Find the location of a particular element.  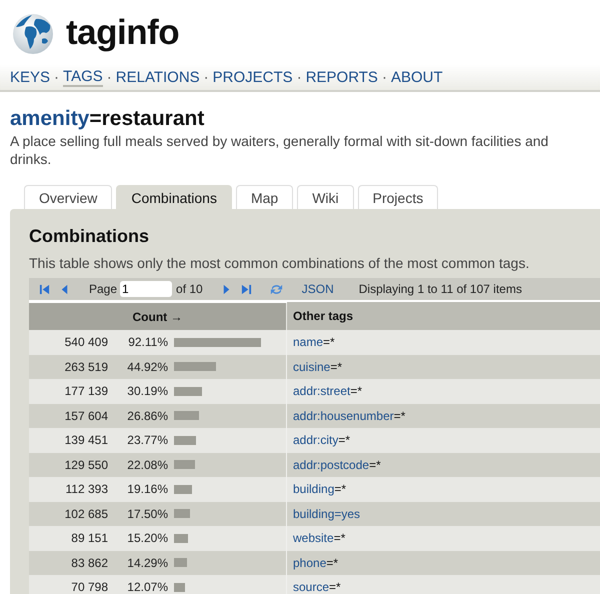

count-value: 70 798 is located at coordinates (89, 587).